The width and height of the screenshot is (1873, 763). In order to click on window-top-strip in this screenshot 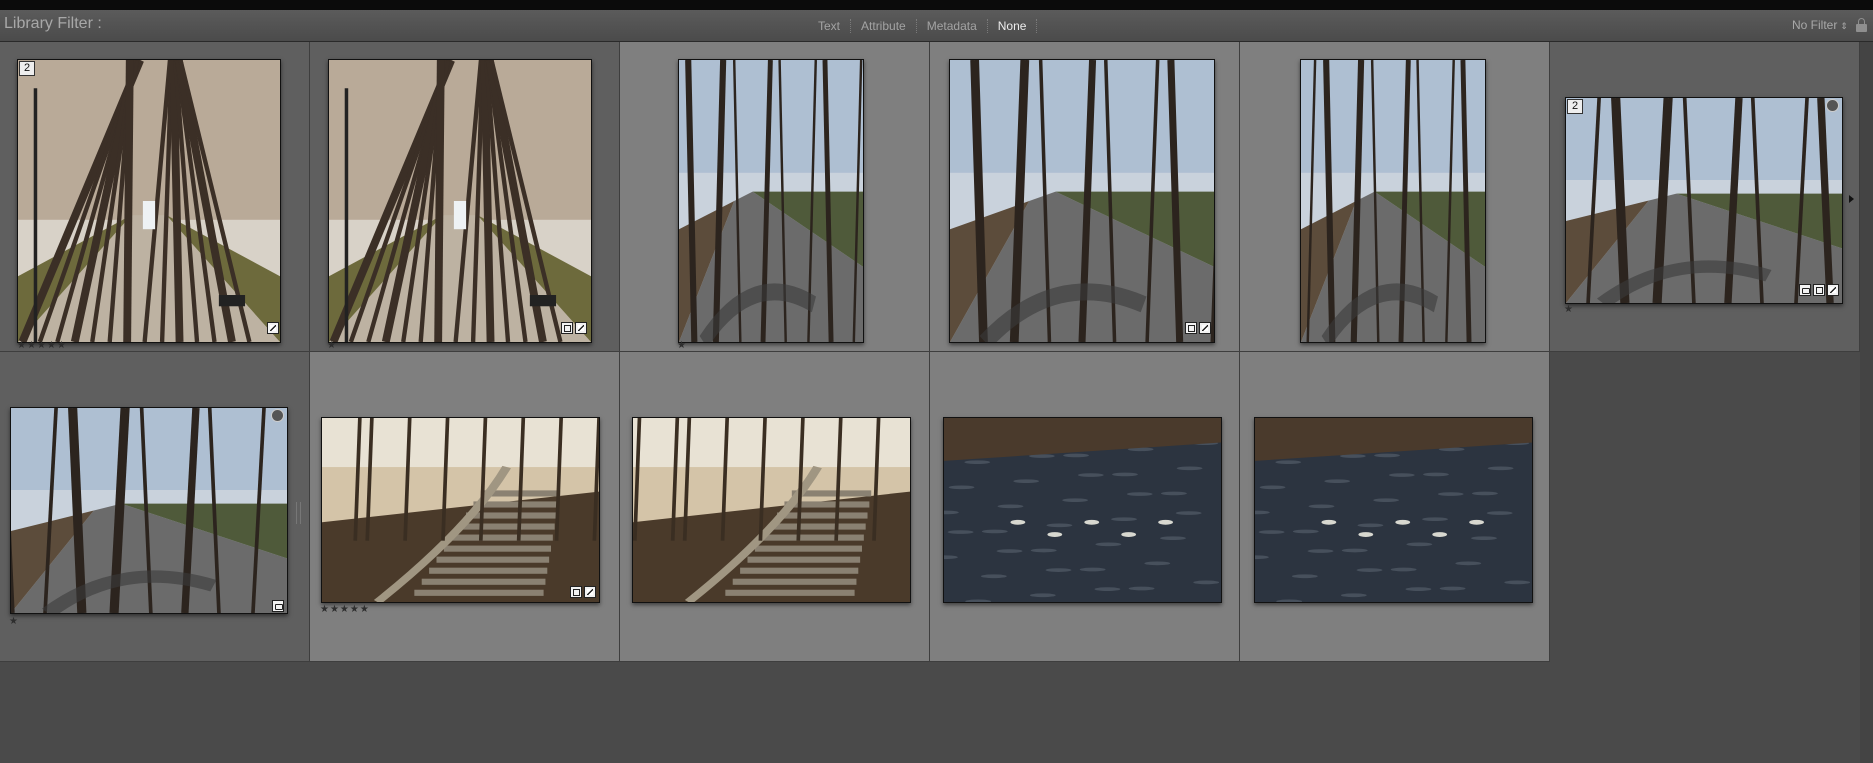, I will do `click(936, 5)`.